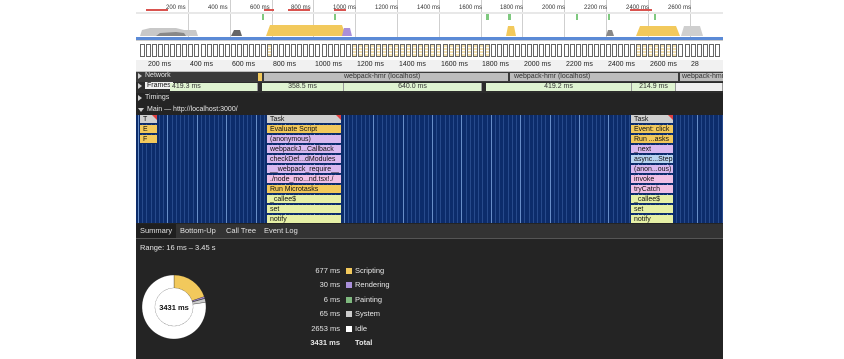 The width and height of the screenshot is (844, 359). Describe the element at coordinates (699, 87) in the screenshot. I see `frame-bar` at that location.